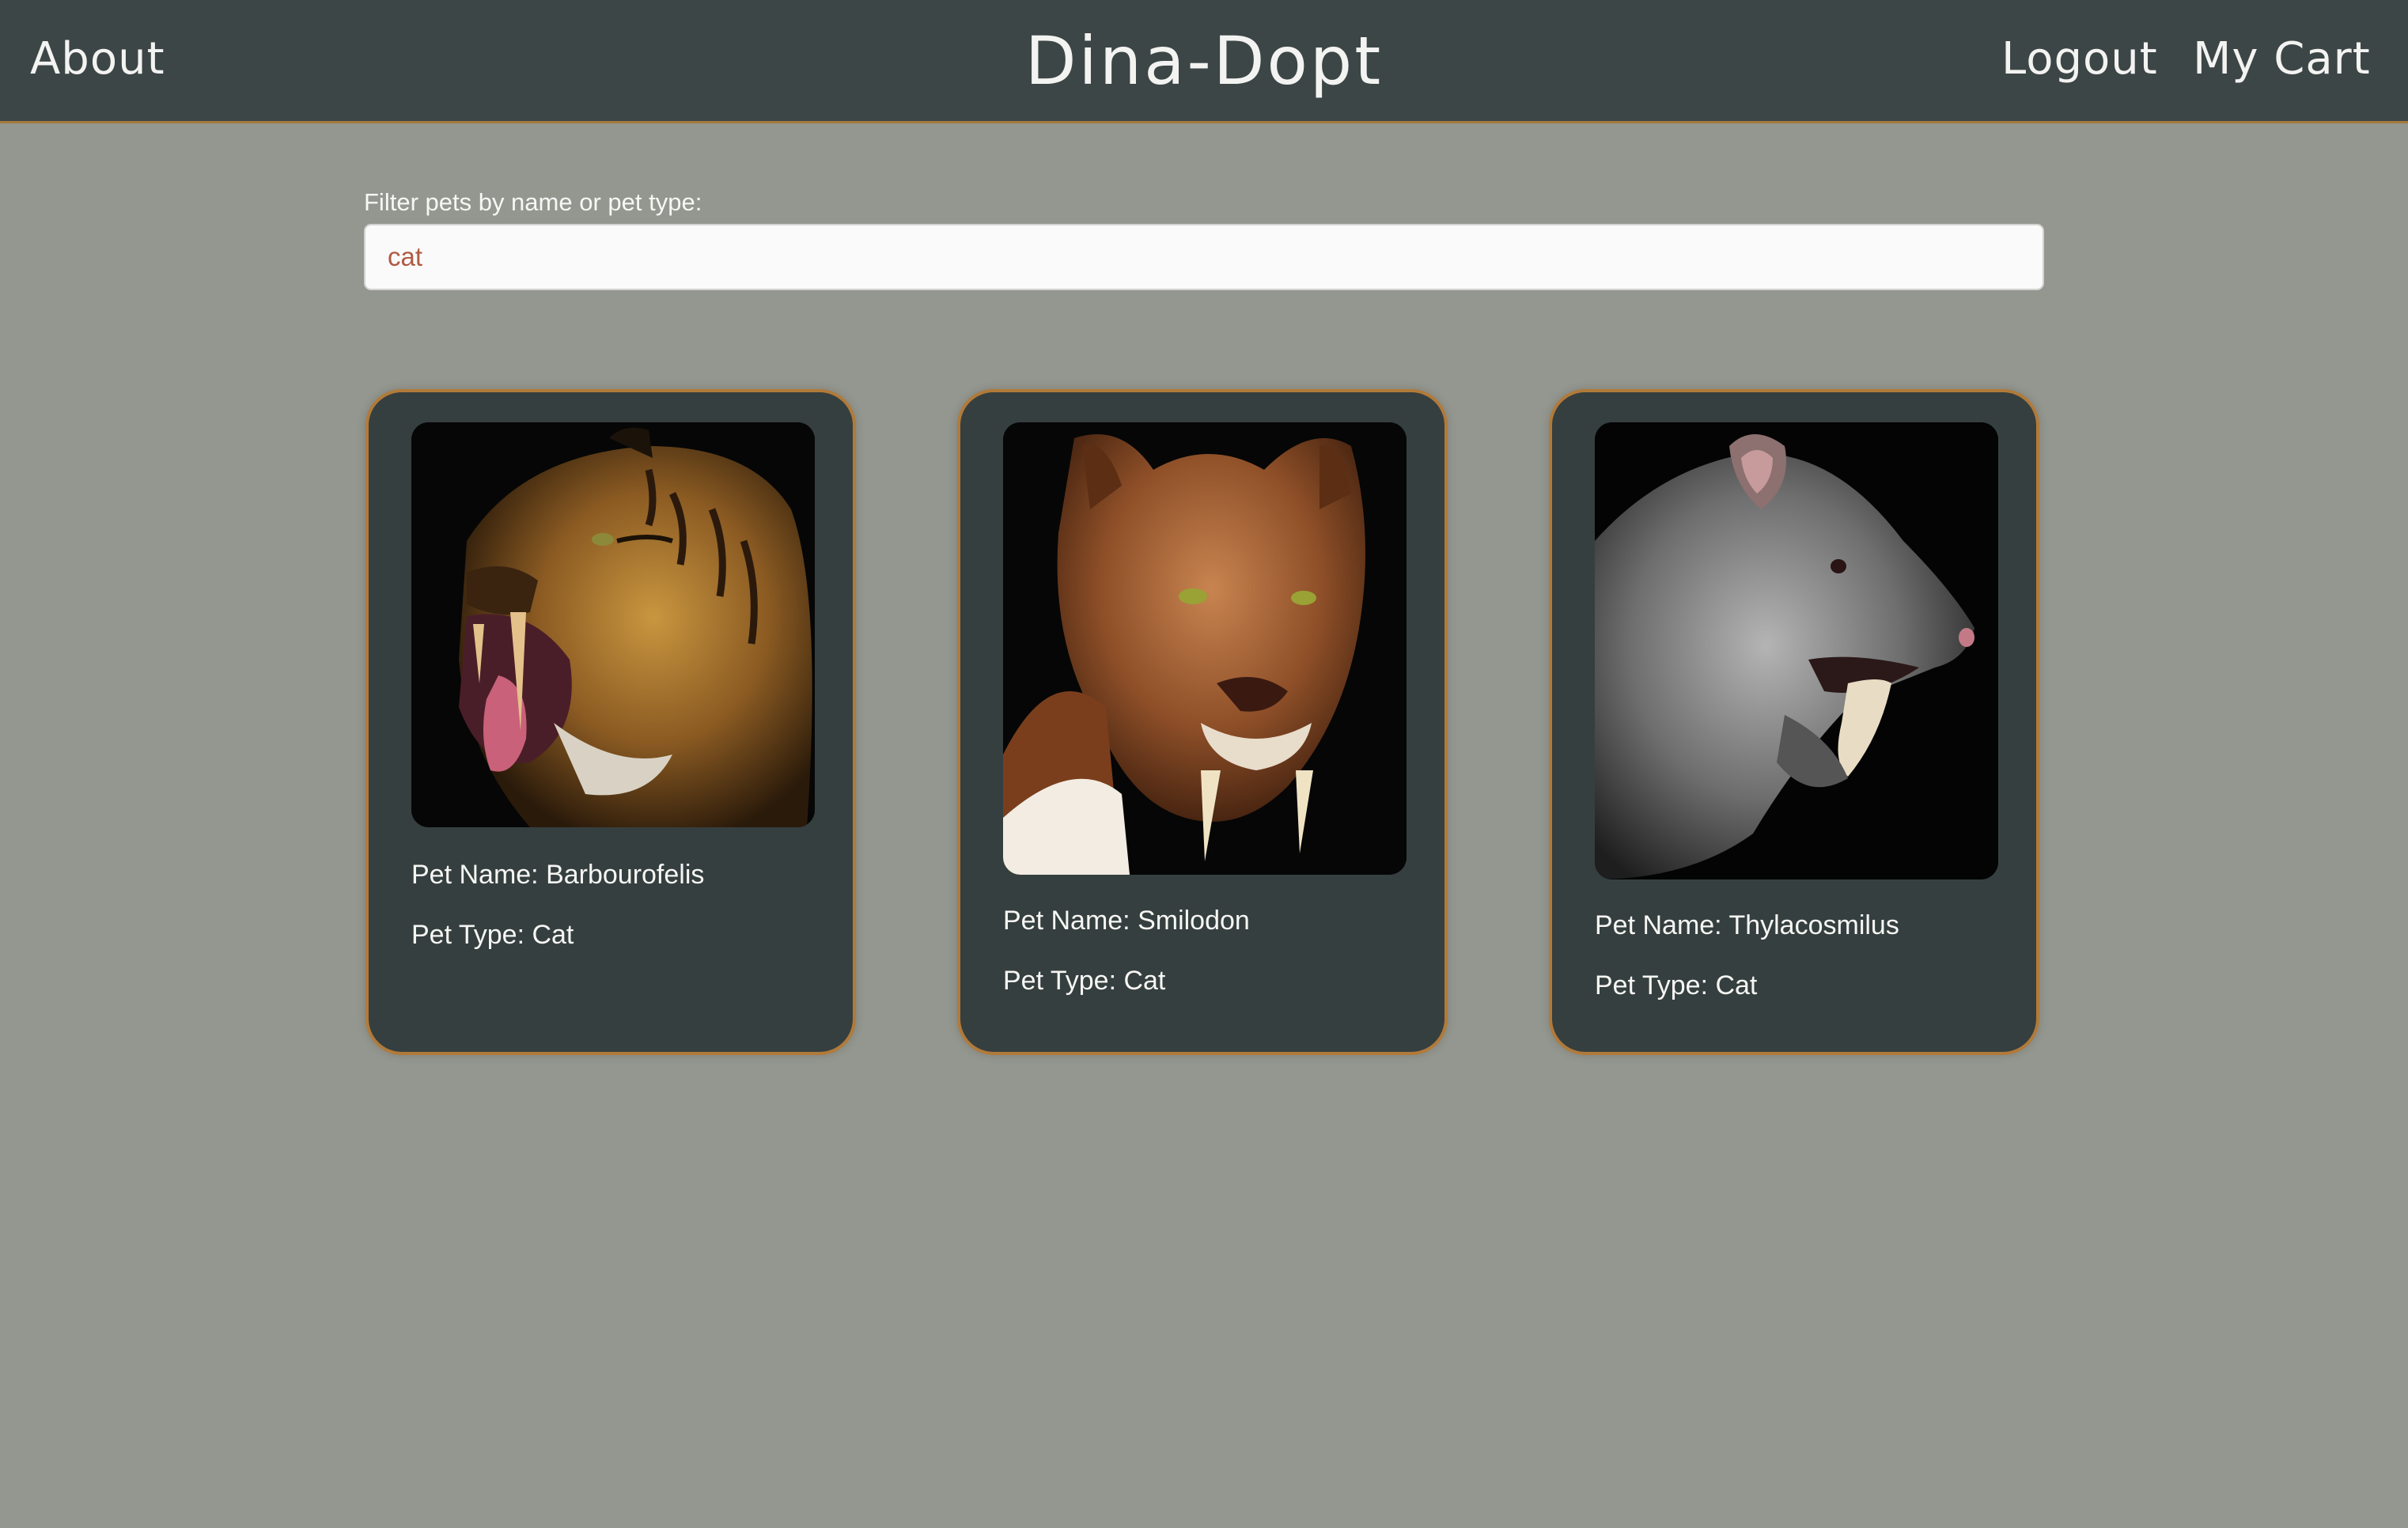  What do you see at coordinates (1205, 648) in the screenshot?
I see `pet-photo-smilodon` at bounding box center [1205, 648].